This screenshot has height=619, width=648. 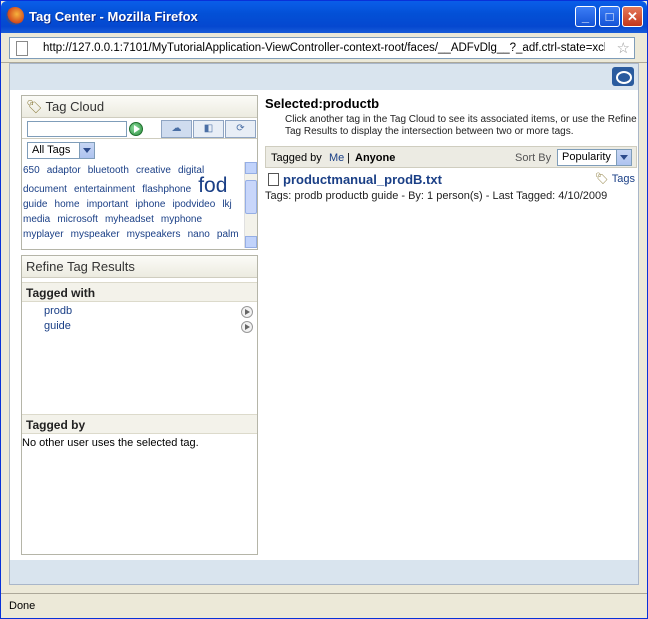 I want to click on cloud-view-icon: ☁, so click(x=176, y=129).